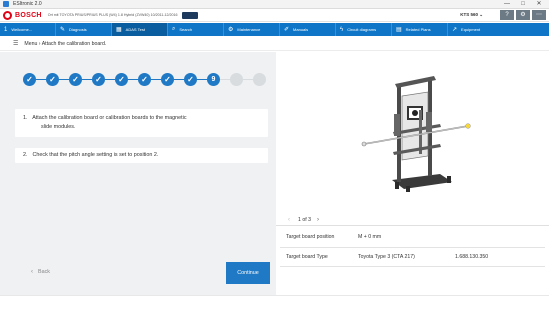 Image resolution: width=549 pixels, height=331 pixels. Describe the element at coordinates (196, 29) in the screenshot. I see `tab-search: ⌕ Search` at that location.